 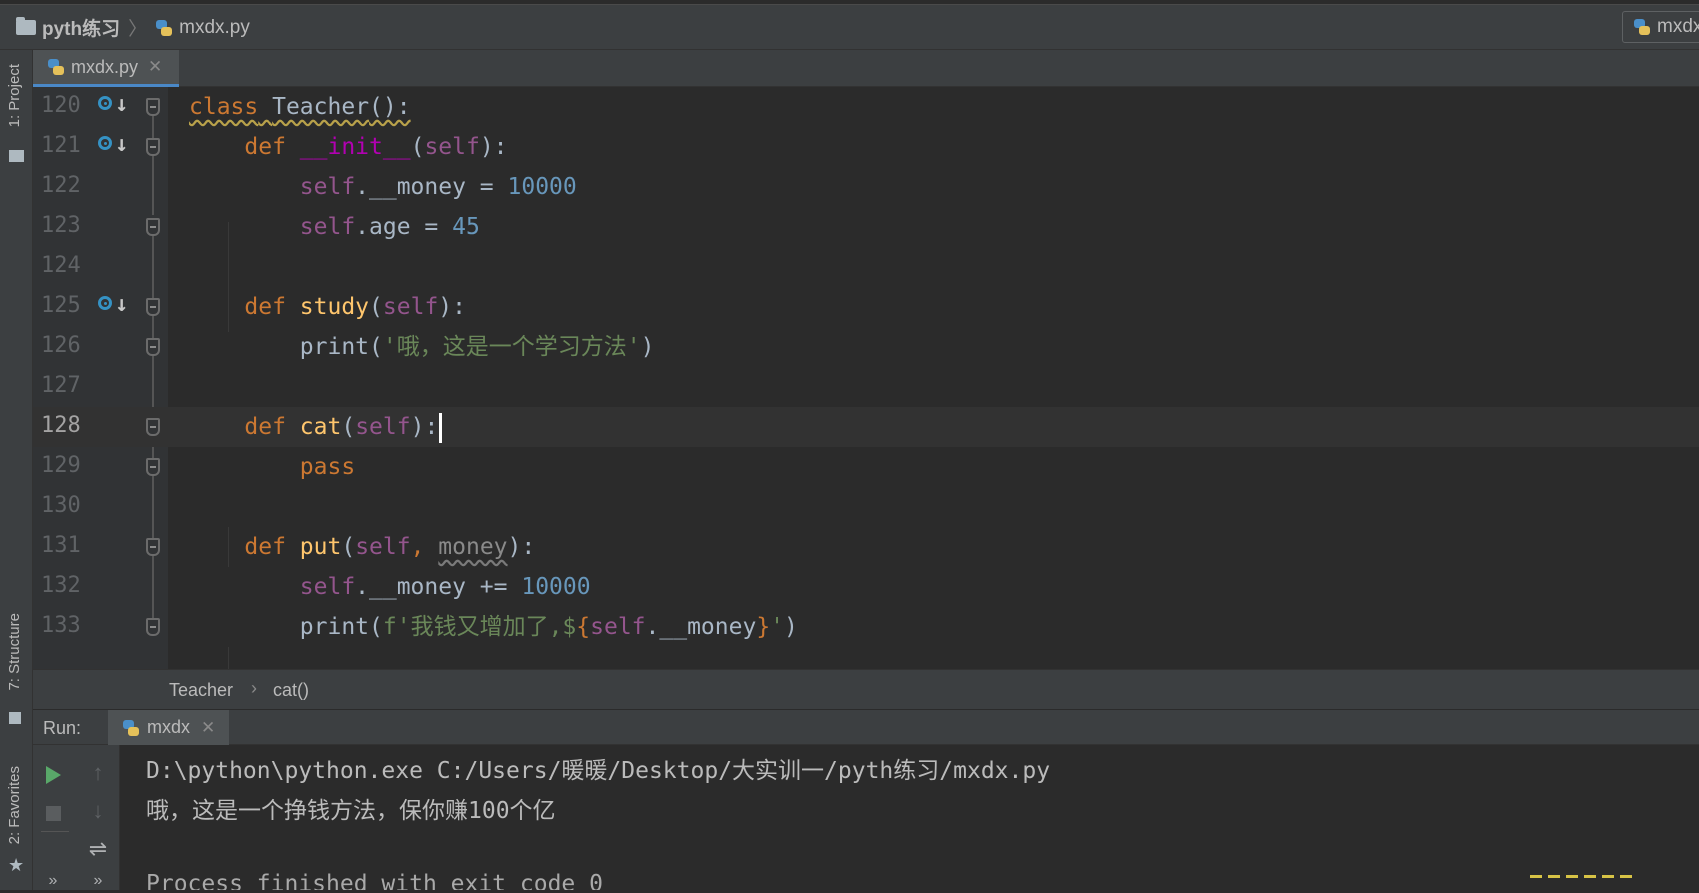 What do you see at coordinates (16, 470) in the screenshot?
I see `left-tool-strip: 1: Project 7: Structure 2: Favorites ★` at bounding box center [16, 470].